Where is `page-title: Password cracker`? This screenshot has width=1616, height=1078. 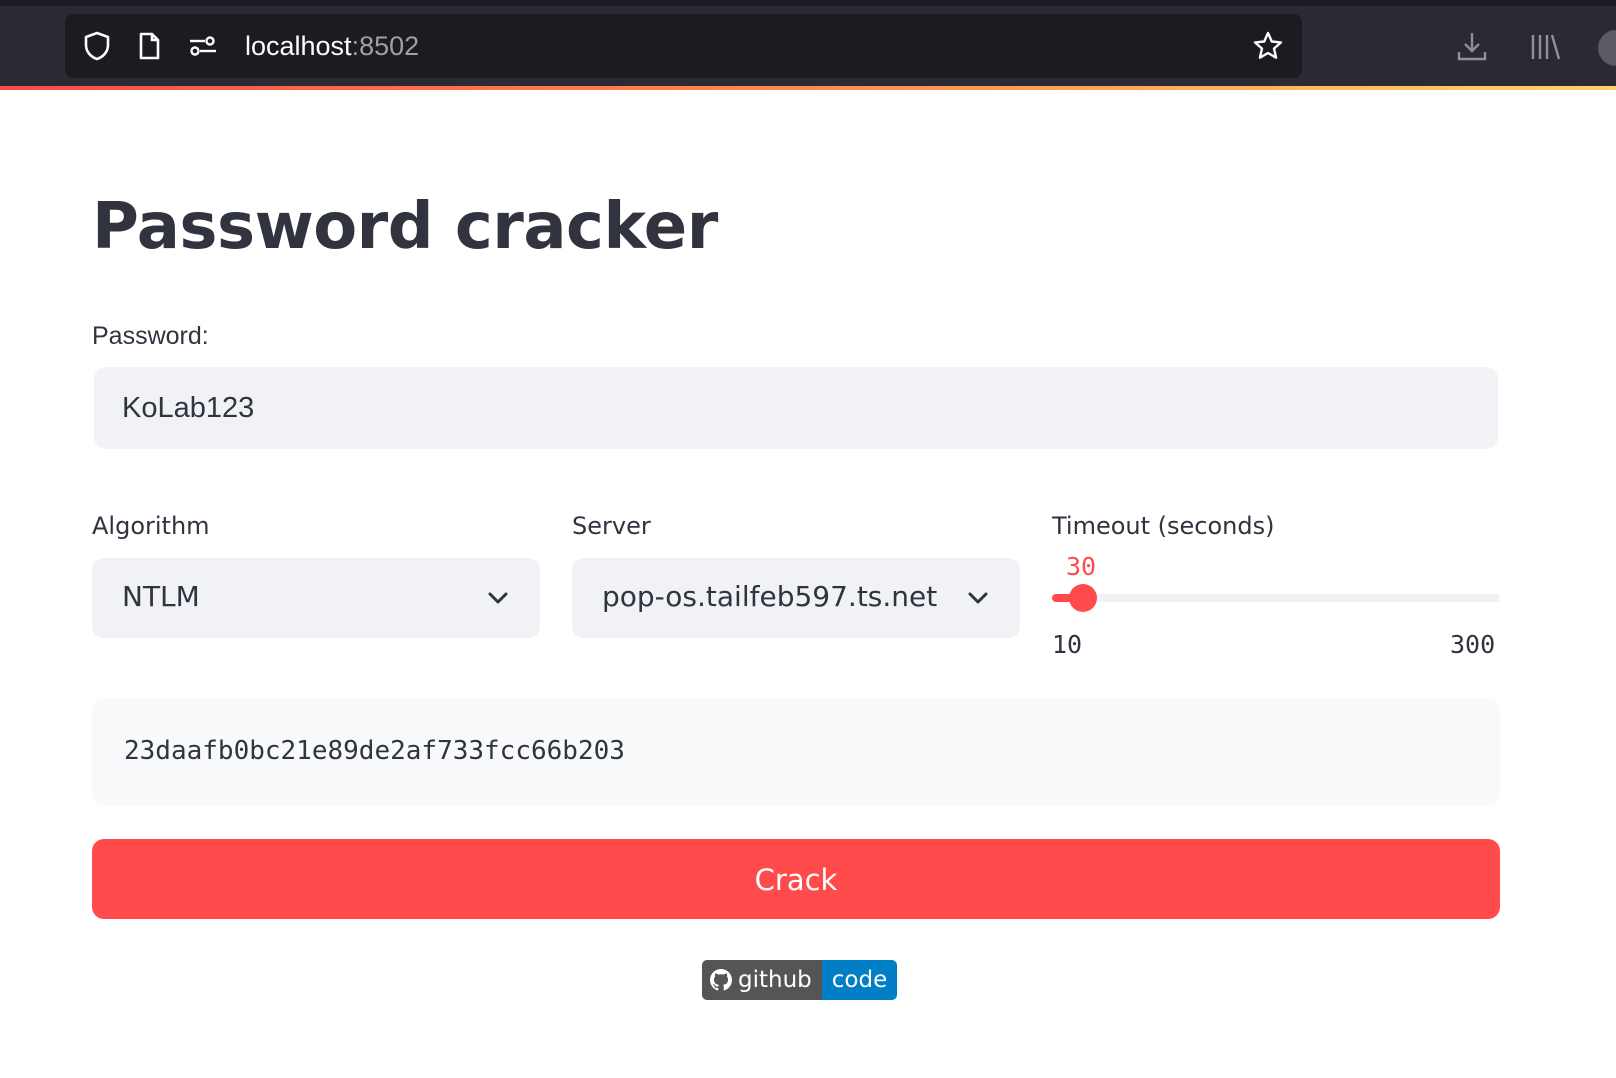
page-title: Password cracker is located at coordinates (405, 227).